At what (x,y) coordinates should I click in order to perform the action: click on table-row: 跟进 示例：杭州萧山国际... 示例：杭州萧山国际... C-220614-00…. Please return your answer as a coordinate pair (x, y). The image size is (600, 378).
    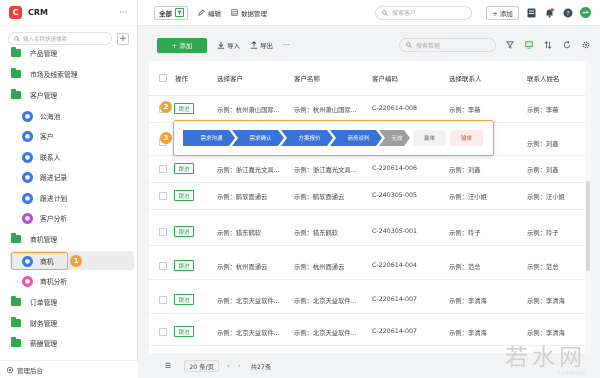
    Looking at the image, I should click on (370, 109).